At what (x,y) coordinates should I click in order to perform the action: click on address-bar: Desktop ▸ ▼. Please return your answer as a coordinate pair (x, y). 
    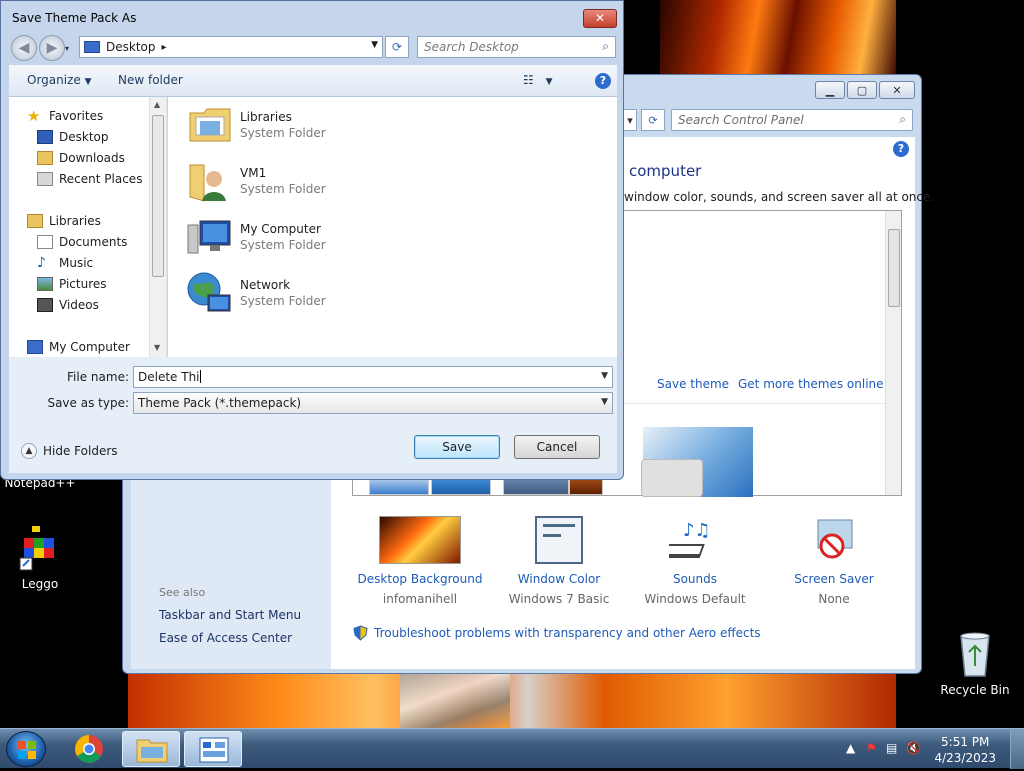
    Looking at the image, I should click on (231, 47).